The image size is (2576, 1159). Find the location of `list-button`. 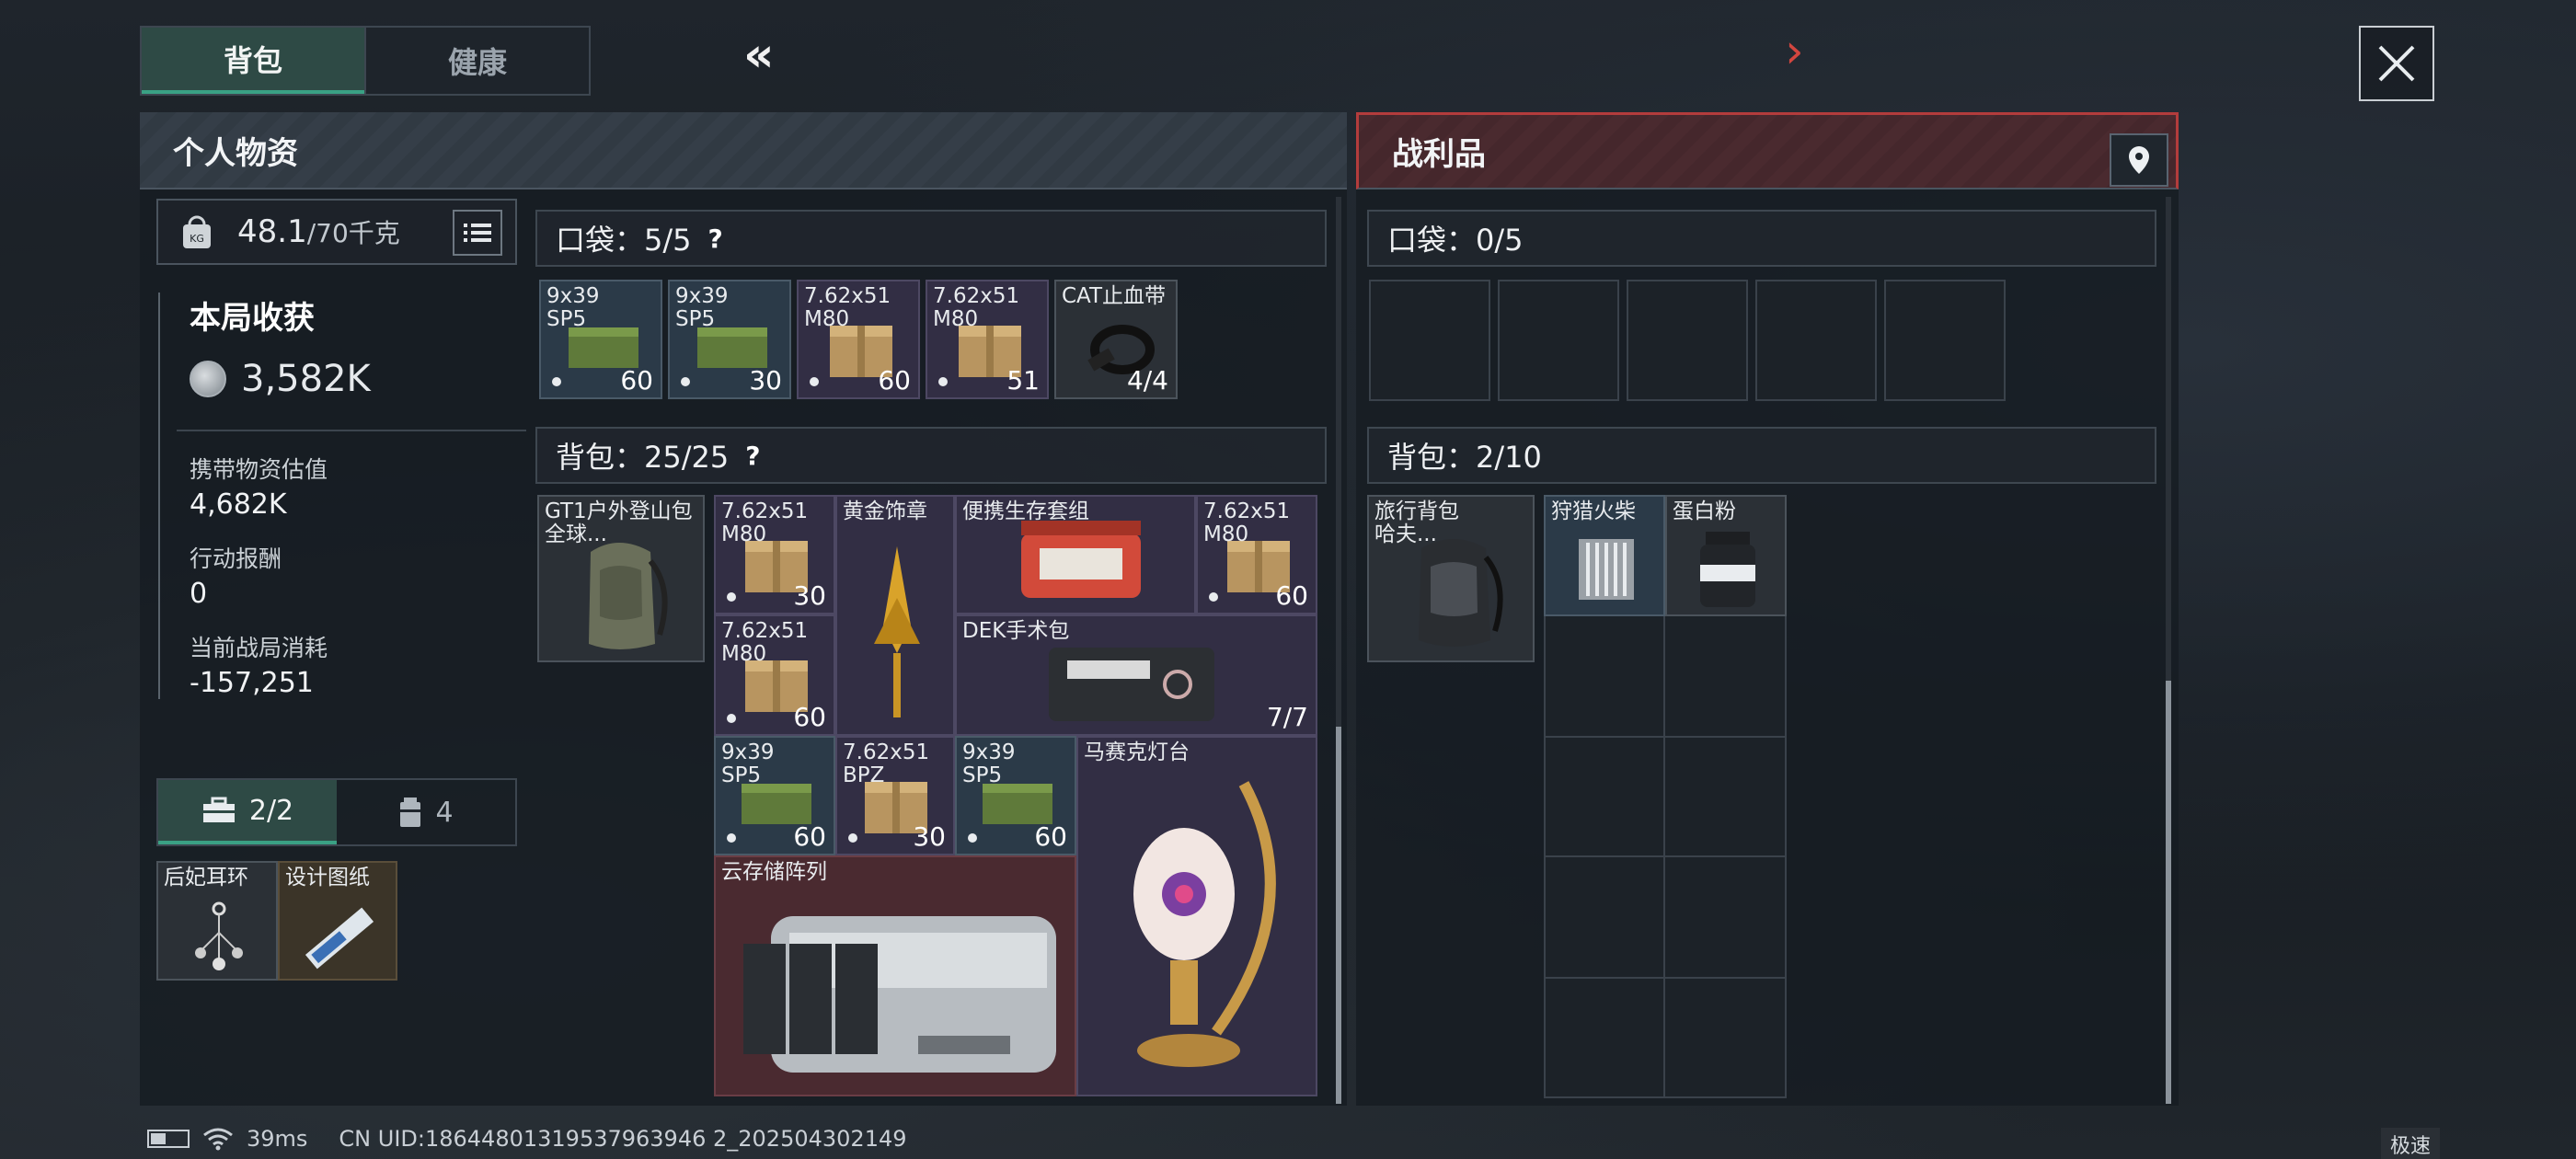

list-button is located at coordinates (477, 233).